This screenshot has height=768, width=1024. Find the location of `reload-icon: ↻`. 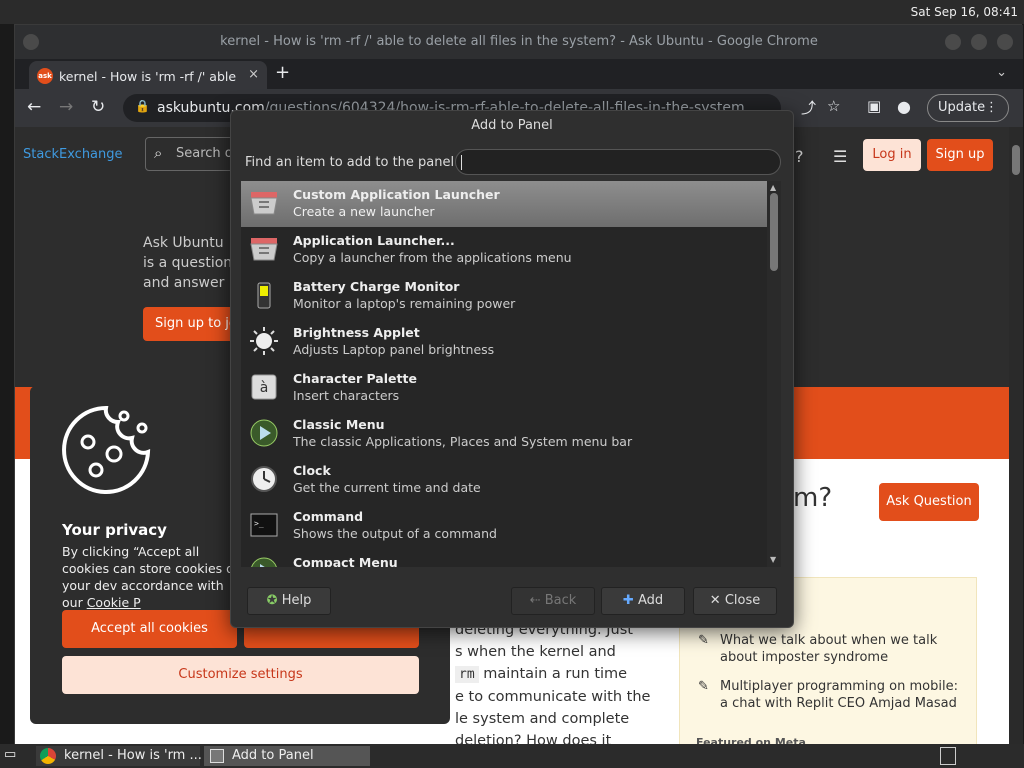

reload-icon: ↻ is located at coordinates (98, 107).